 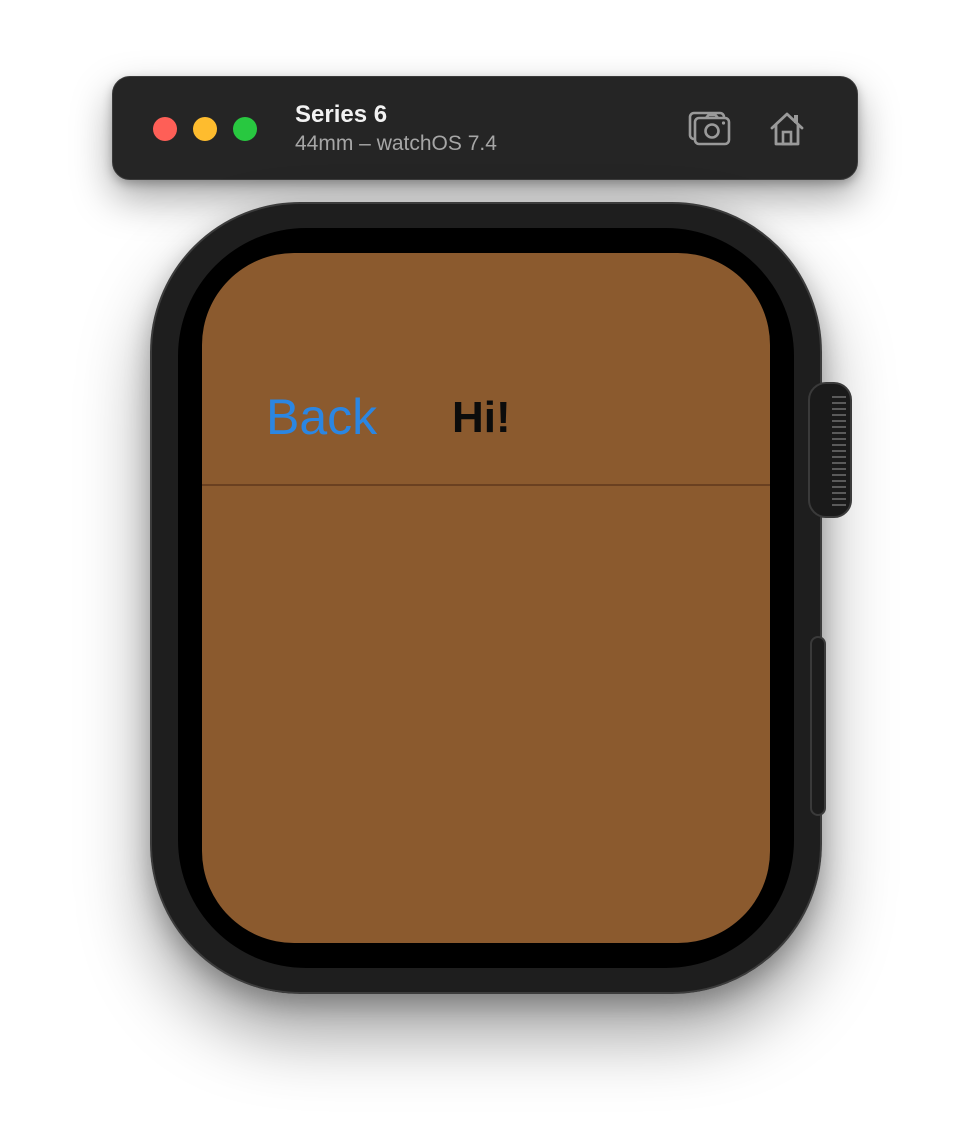 I want to click on home-icon, so click(x=787, y=129).